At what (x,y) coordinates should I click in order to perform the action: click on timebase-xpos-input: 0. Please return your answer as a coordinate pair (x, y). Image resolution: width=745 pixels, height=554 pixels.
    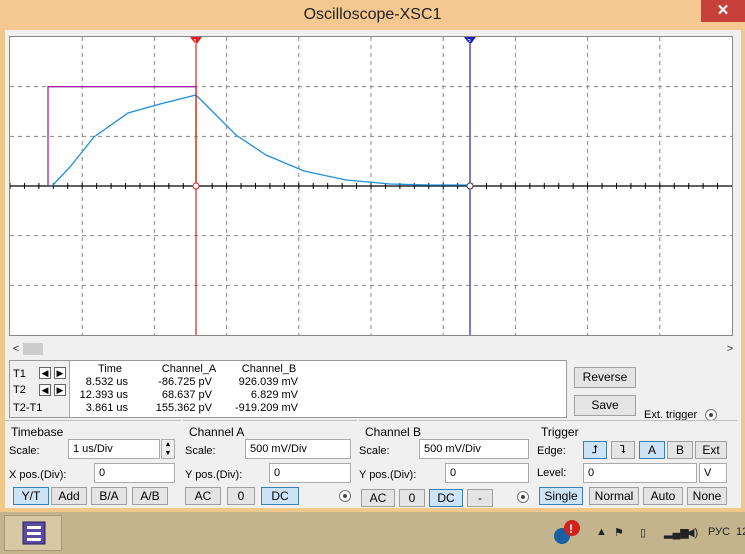
    Looking at the image, I should click on (134, 473).